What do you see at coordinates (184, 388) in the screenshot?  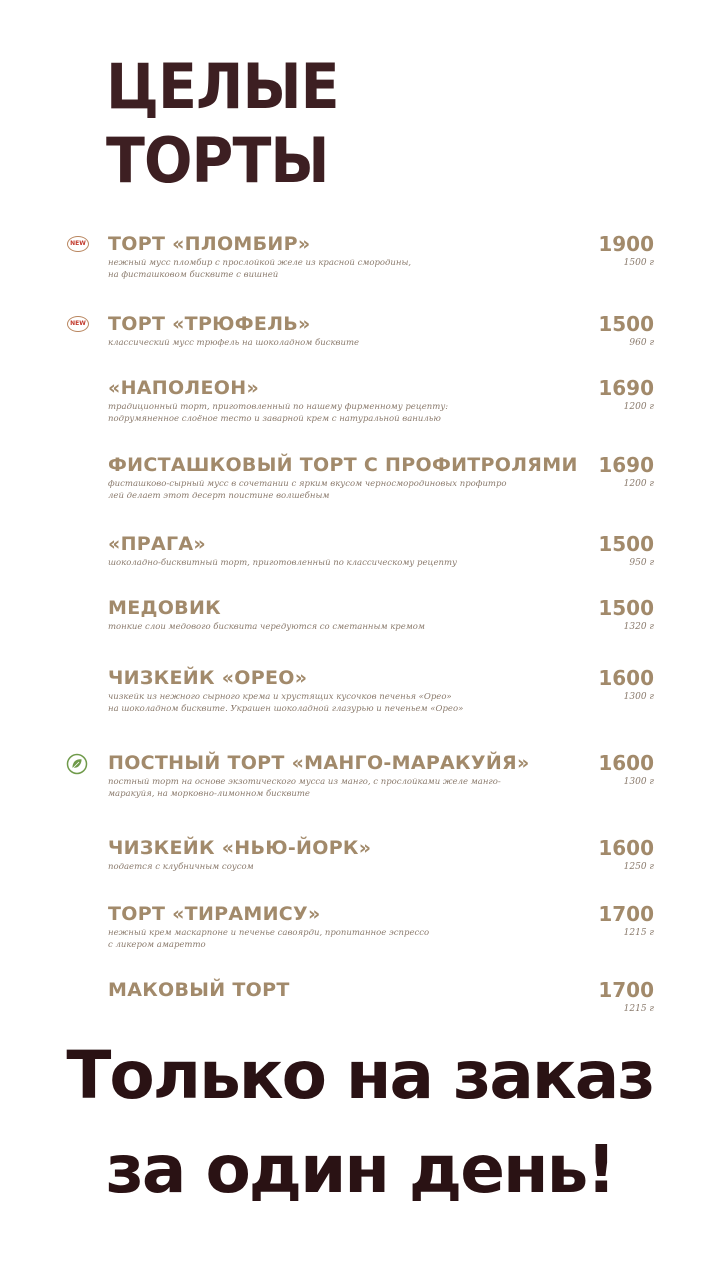 I see `item-name: «НАПОЛЕОН»` at bounding box center [184, 388].